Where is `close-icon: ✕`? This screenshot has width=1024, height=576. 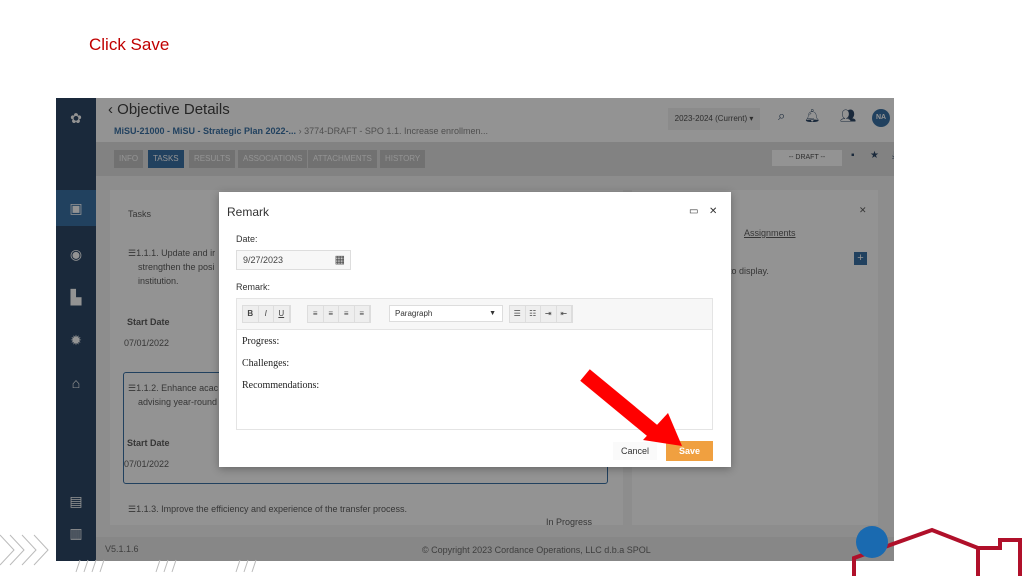
close-icon: ✕ is located at coordinates (713, 211).